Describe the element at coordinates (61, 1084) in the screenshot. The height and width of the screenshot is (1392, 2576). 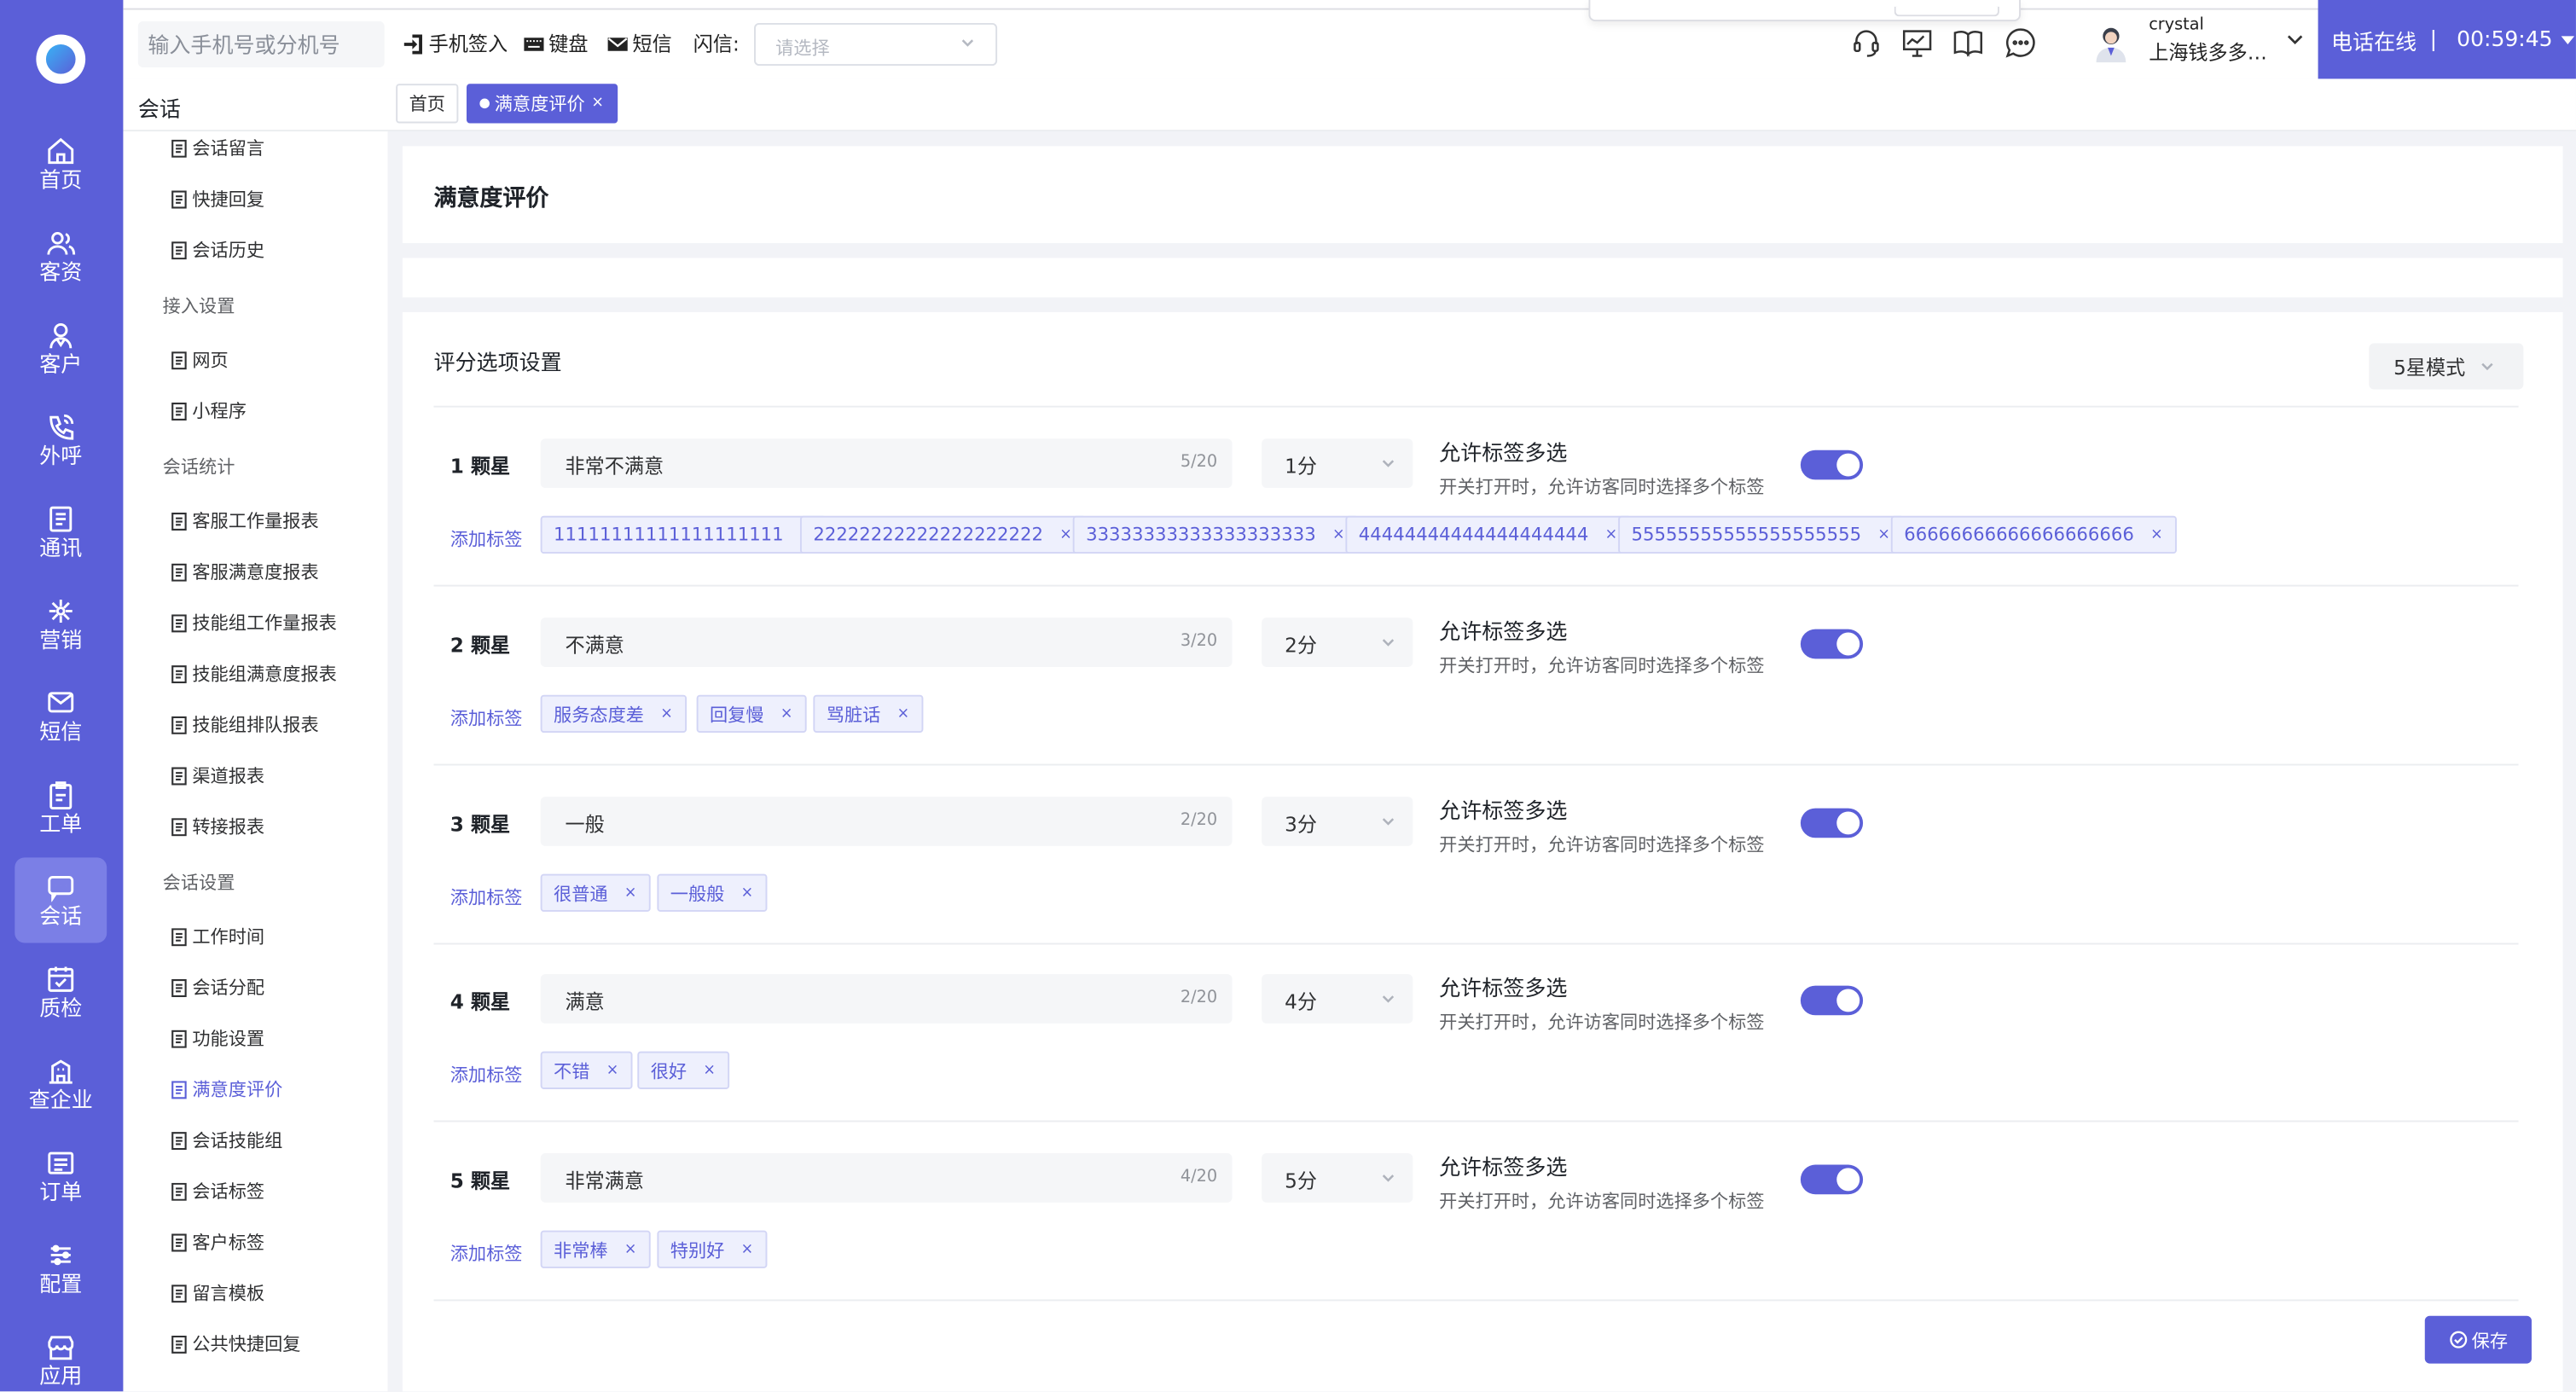
I see `nav-item-11: 查企业` at that location.